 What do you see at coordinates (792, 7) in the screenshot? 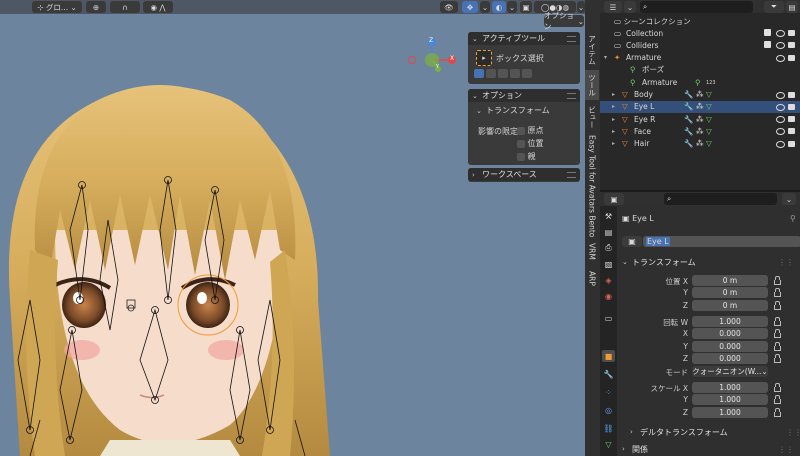
I see `new-collection-button: ▤` at bounding box center [792, 7].